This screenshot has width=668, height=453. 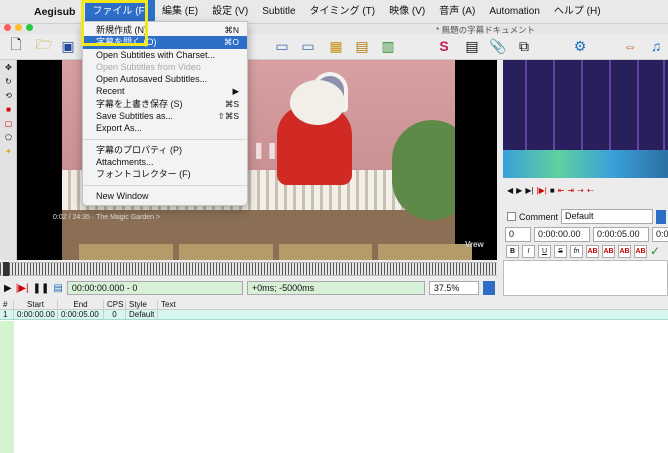 What do you see at coordinates (8, 109) in the screenshot?
I see `scale-tool-icon: ■` at bounding box center [8, 109].